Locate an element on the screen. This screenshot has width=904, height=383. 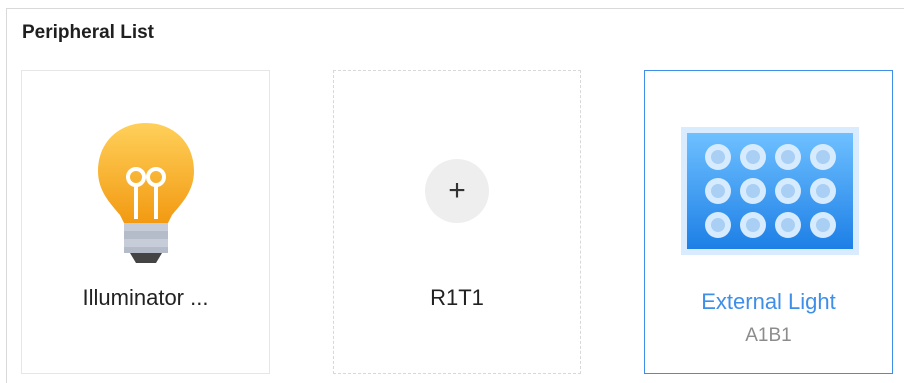
led-panel-icon is located at coordinates (770, 191).